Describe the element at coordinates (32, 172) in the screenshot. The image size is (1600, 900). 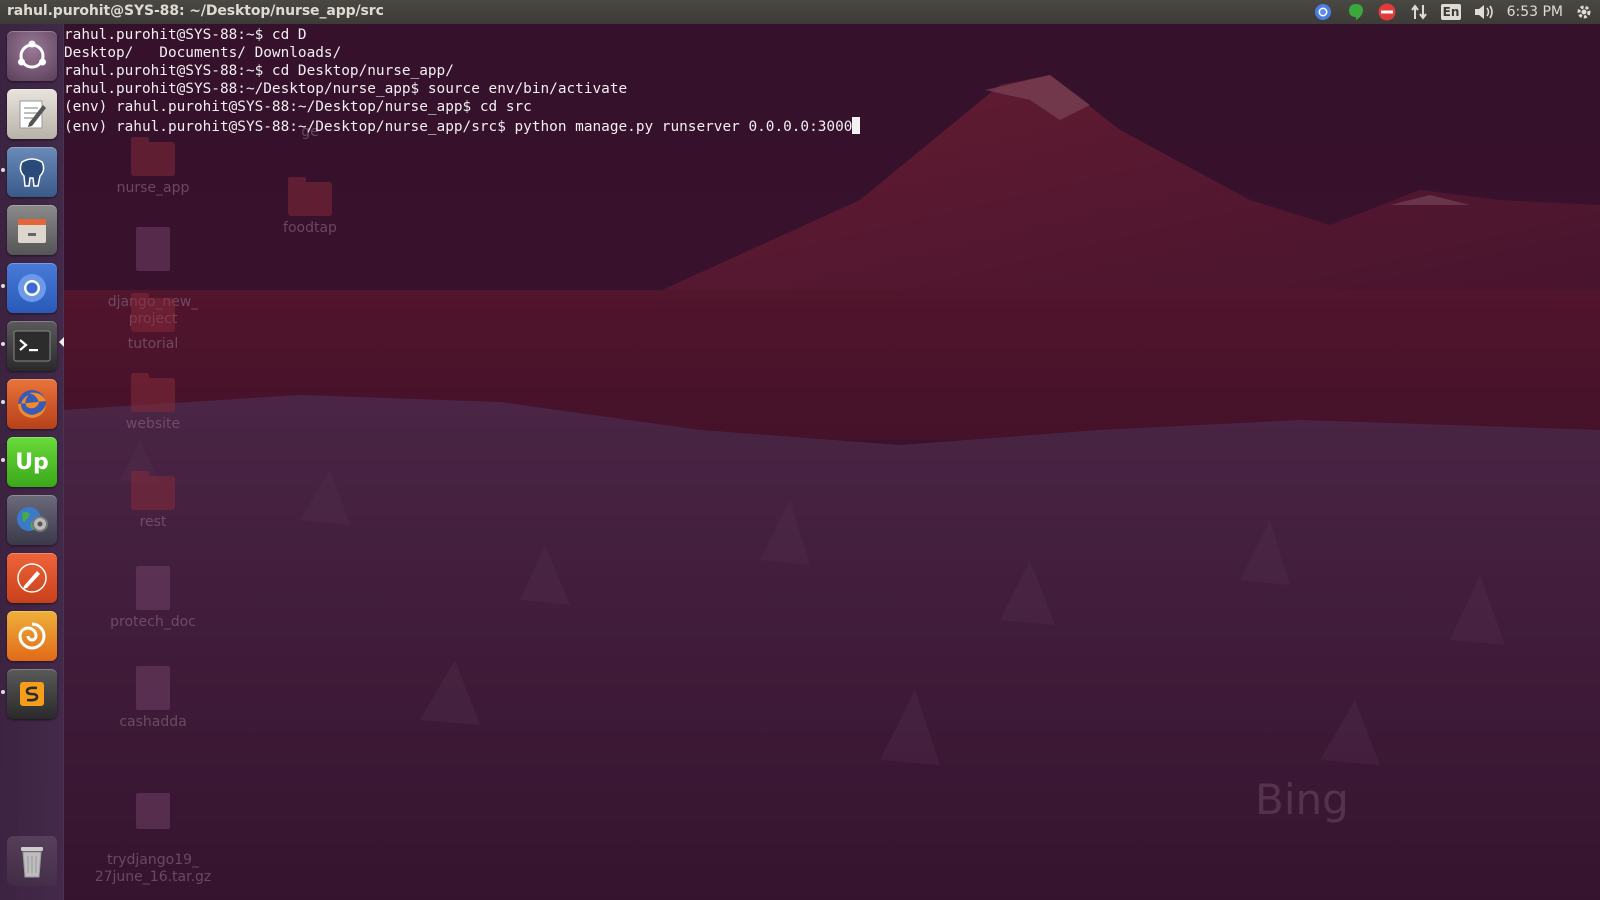
I see `pgadmin-elephant-icon` at that location.